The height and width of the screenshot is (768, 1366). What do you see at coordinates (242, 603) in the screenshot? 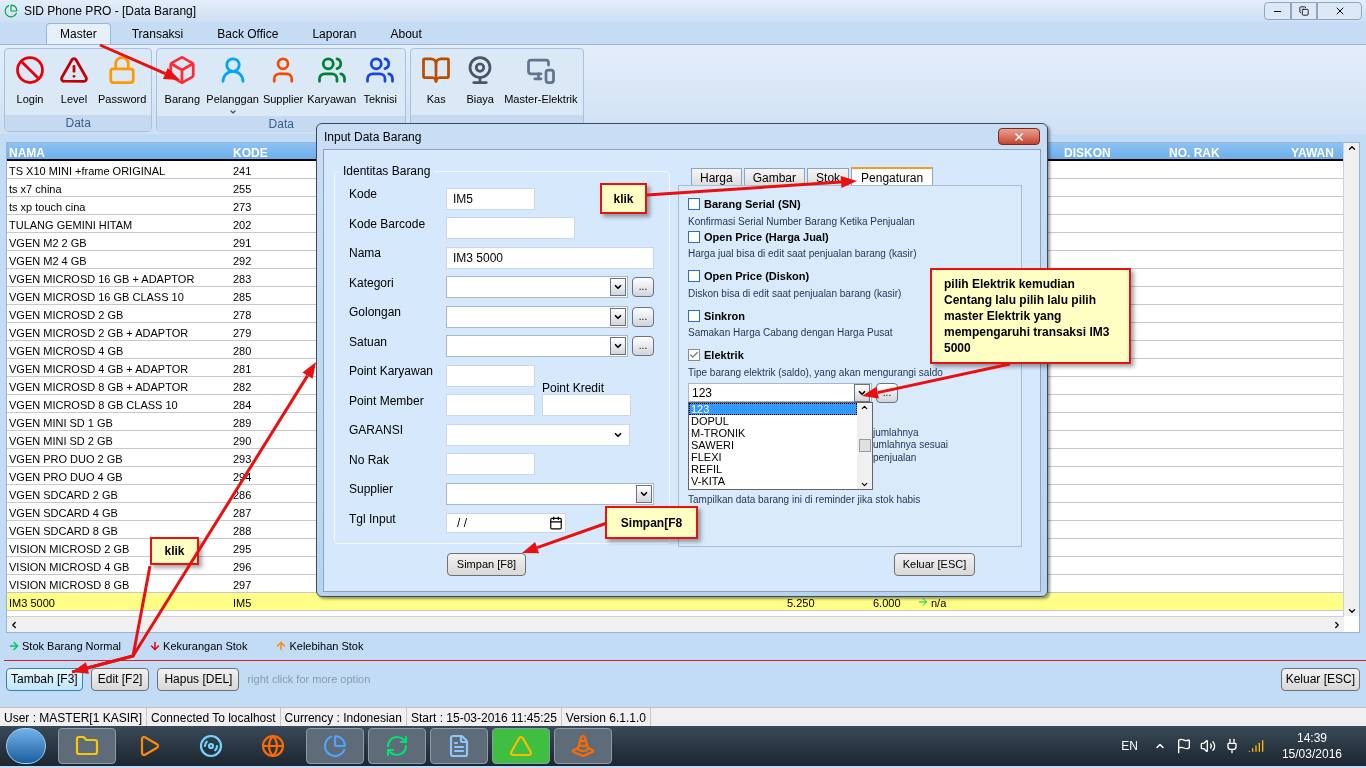
I see `table-cell-text: IM5` at bounding box center [242, 603].